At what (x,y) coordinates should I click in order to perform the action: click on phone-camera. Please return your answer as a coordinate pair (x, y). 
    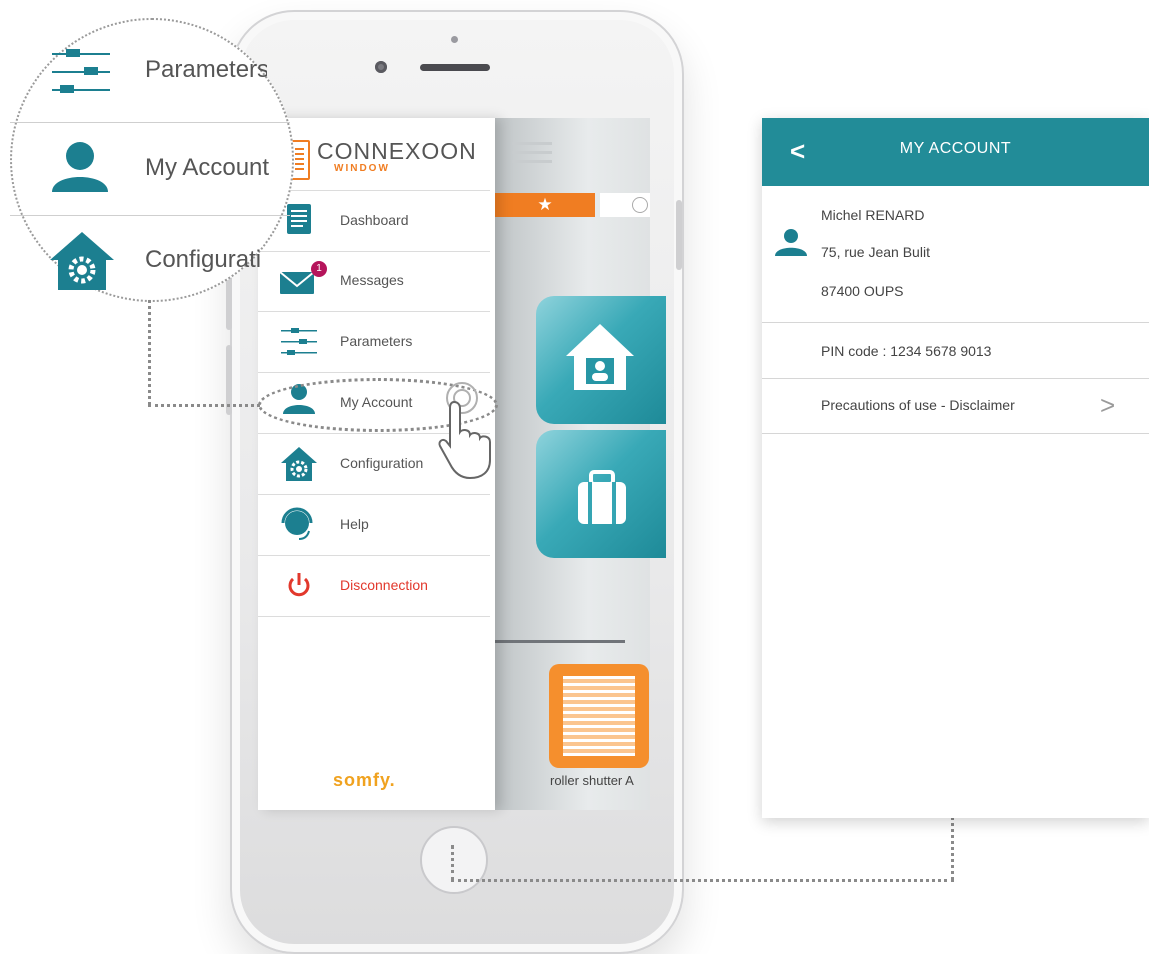
    Looking at the image, I should click on (381, 67).